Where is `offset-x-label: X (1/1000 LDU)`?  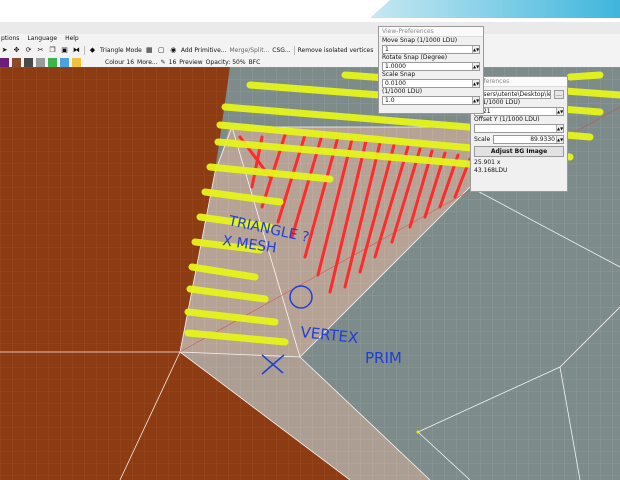
offset-x-label: X (1/1000 LDU) is located at coordinates (497, 102).